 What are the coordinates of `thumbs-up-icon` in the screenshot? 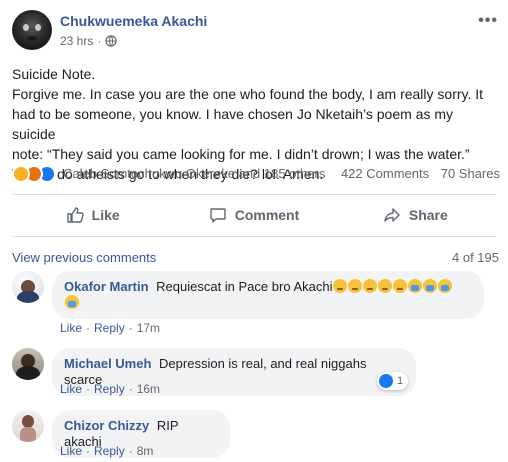 It's located at (75, 215).